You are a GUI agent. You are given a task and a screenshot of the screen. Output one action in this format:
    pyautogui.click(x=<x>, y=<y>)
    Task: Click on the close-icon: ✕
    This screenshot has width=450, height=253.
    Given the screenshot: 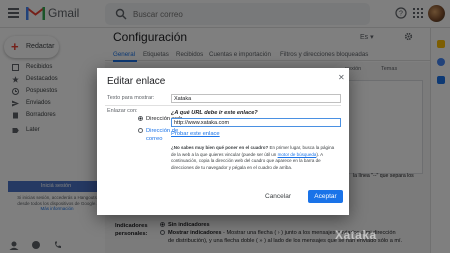 What is the action you would take?
    pyautogui.click(x=341, y=77)
    